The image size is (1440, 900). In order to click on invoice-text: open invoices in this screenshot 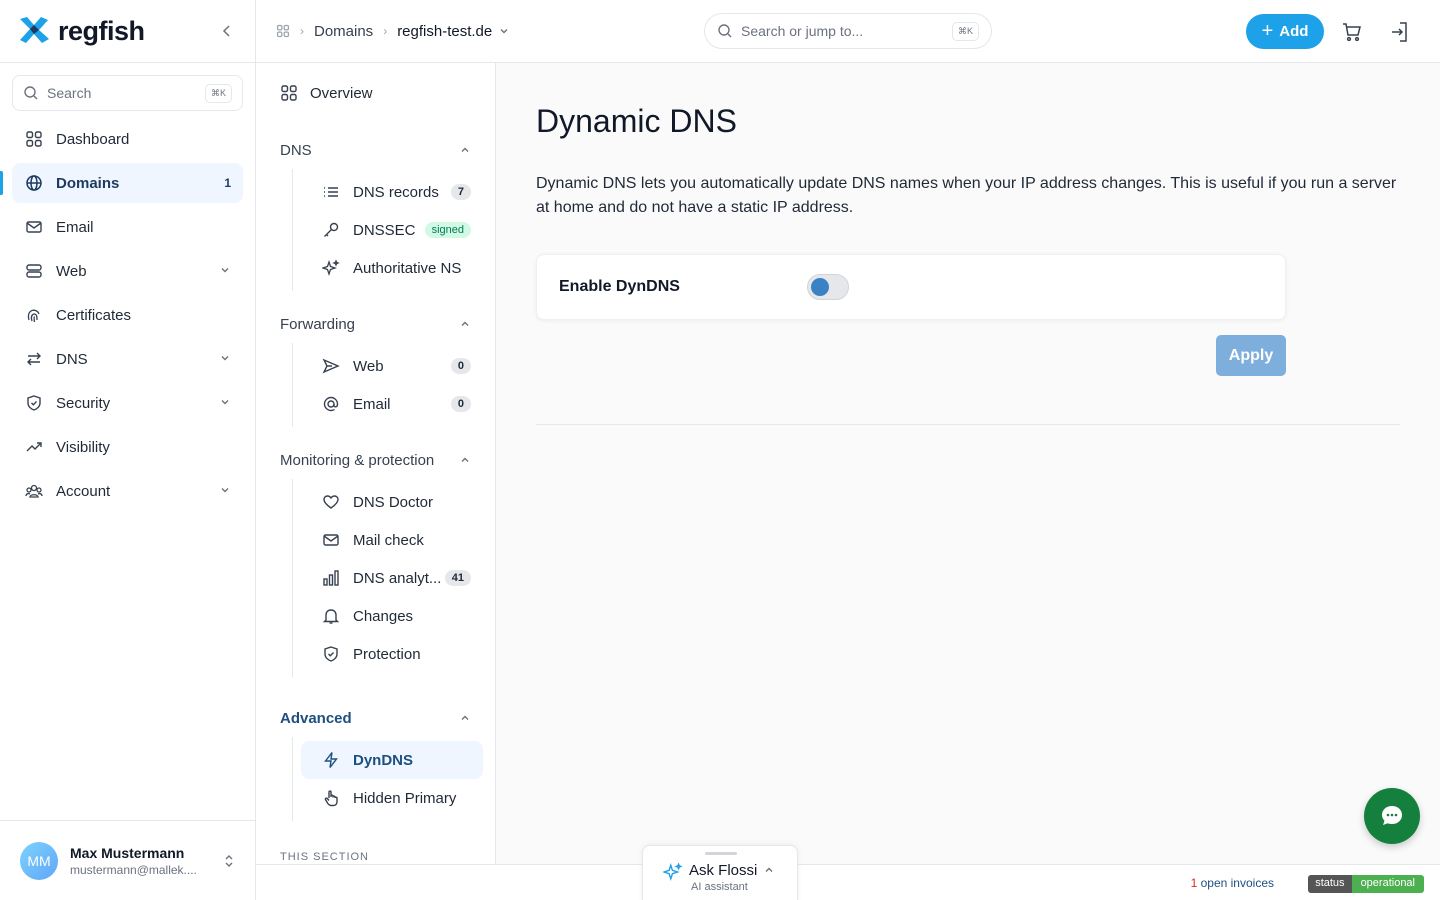, I will do `click(1235, 883)`.